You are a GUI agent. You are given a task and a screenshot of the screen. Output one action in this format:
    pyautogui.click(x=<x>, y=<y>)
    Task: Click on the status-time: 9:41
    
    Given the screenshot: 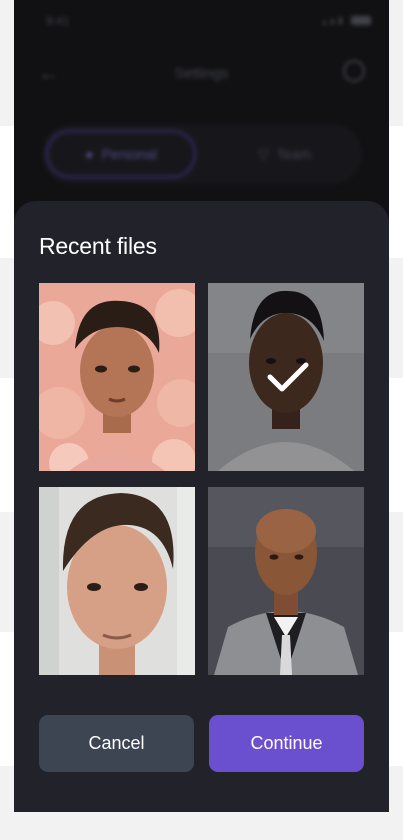 What is the action you would take?
    pyautogui.click(x=58, y=21)
    